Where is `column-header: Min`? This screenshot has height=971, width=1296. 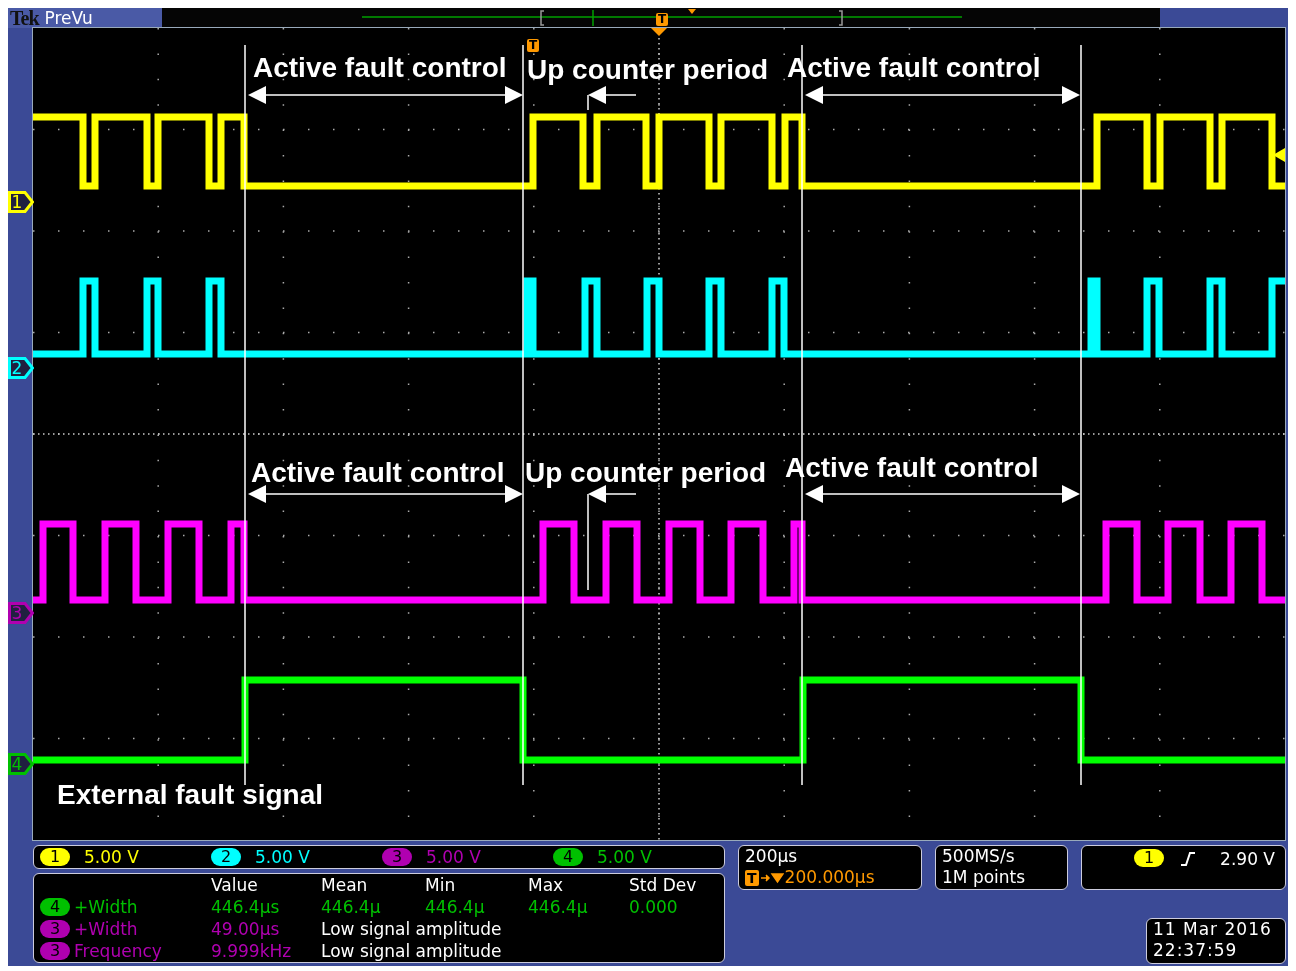 column-header: Min is located at coordinates (441, 885).